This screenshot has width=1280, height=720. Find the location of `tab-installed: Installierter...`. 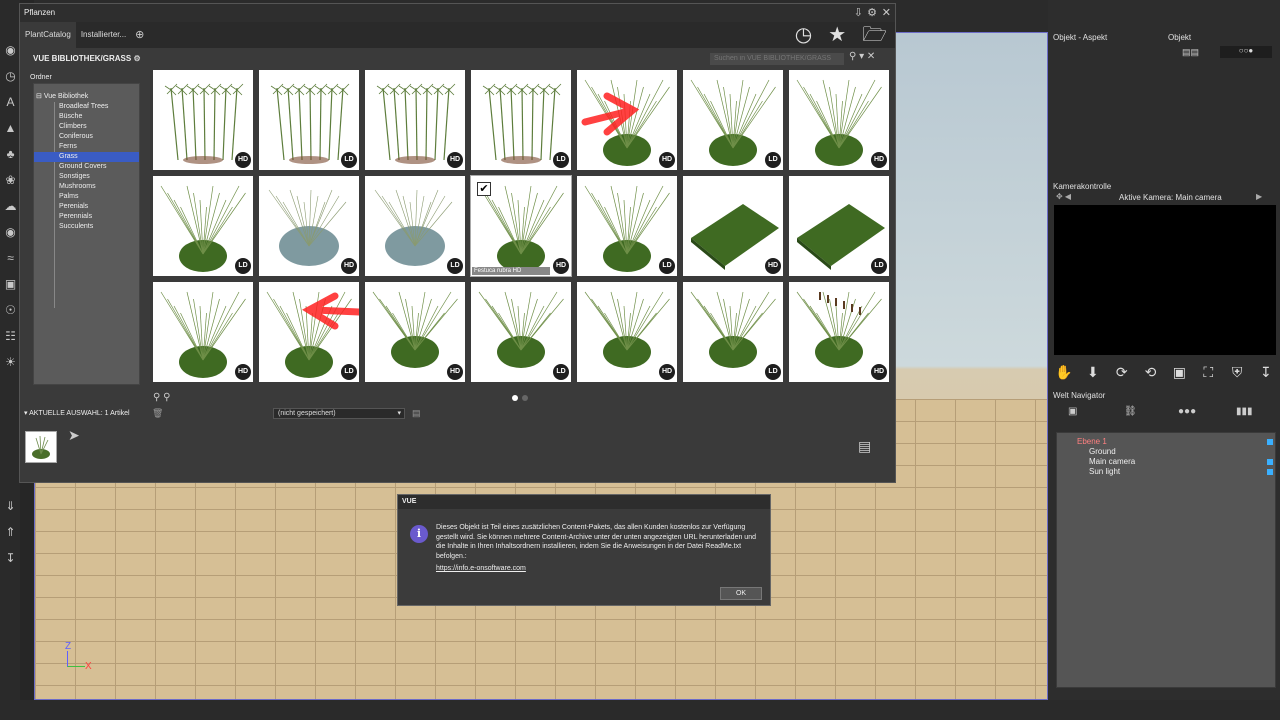

tab-installed: Installierter... is located at coordinates (103, 35).